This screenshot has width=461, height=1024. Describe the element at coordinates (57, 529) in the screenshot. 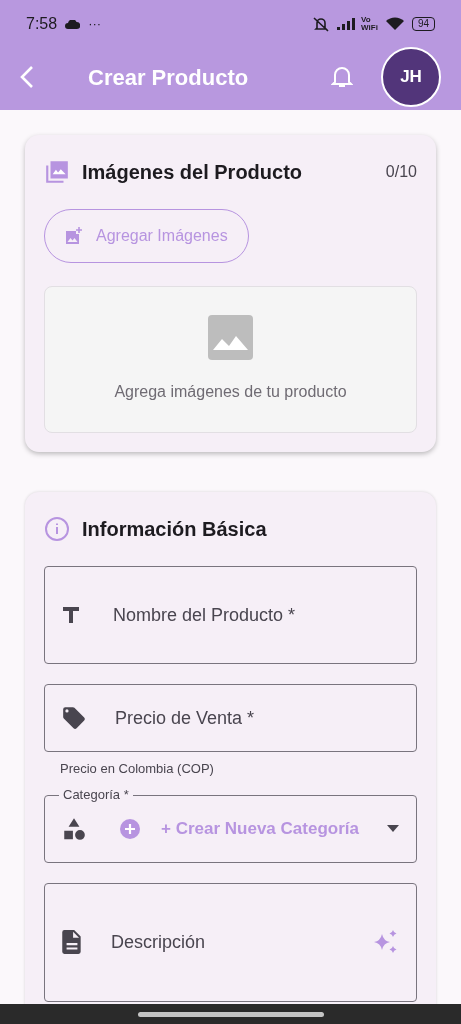

I see `info-icon` at that location.